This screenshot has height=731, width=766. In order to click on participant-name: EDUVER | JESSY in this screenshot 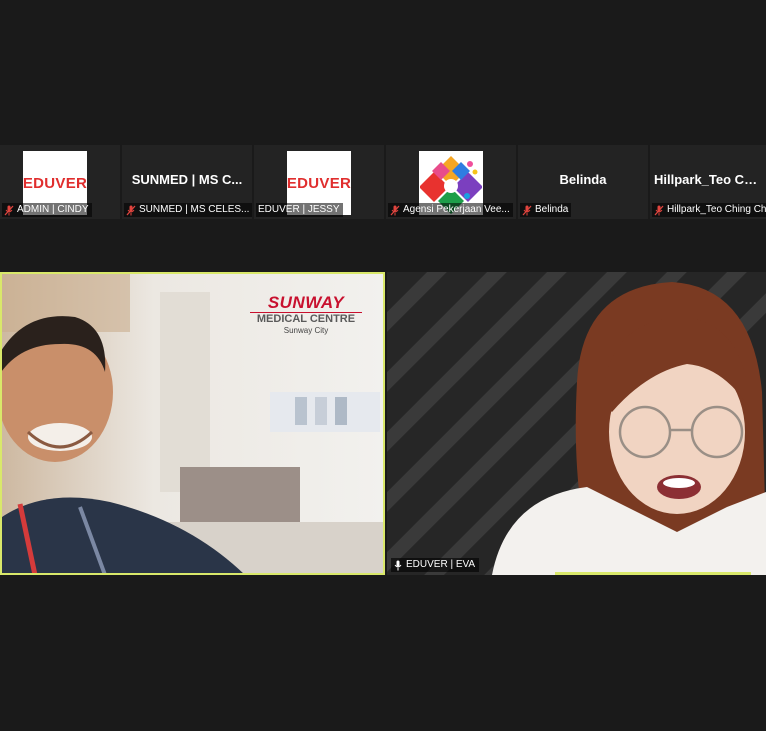, I will do `click(299, 209)`.